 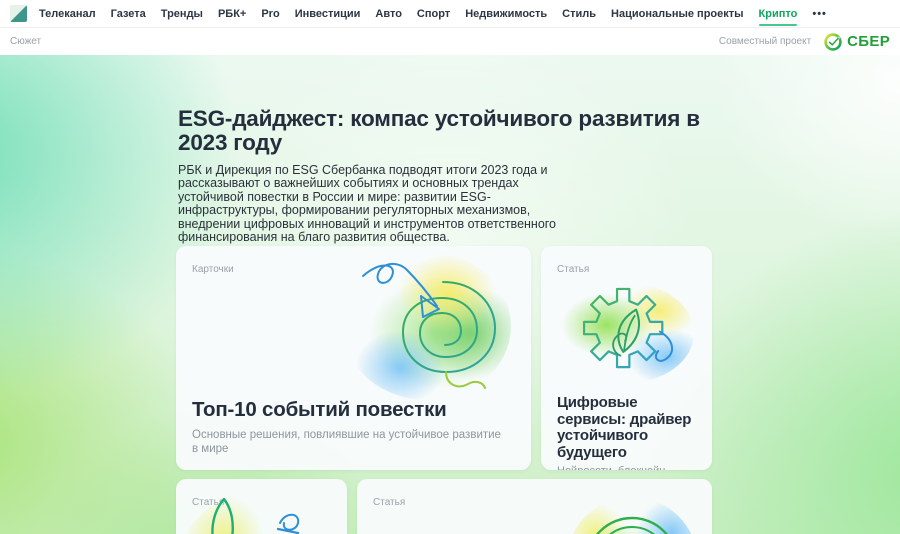 What do you see at coordinates (777, 17) in the screenshot?
I see `nav-item-kripto-active: Крипто` at bounding box center [777, 17].